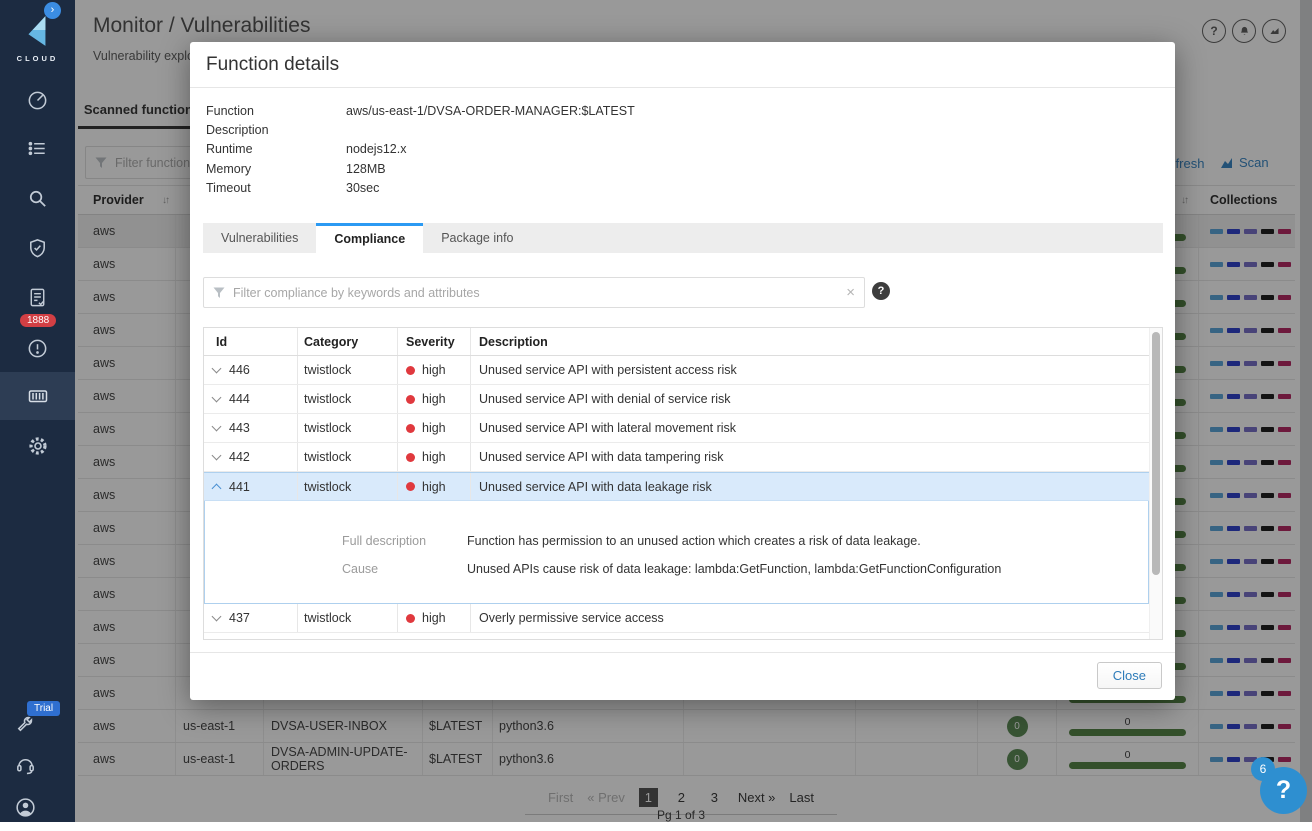  What do you see at coordinates (52, 10) in the screenshot?
I see `sidebar-expand-icon: ›` at bounding box center [52, 10].